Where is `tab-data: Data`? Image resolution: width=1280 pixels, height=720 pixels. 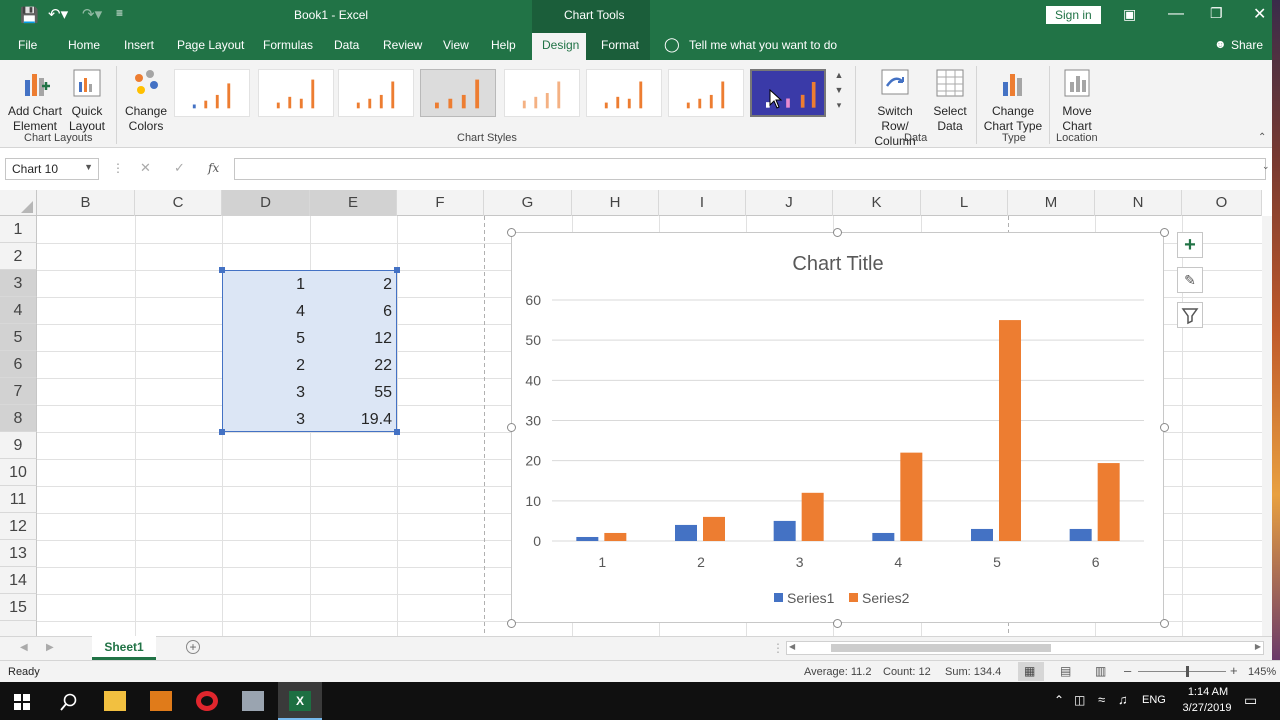
tab-data: Data is located at coordinates (346, 45).